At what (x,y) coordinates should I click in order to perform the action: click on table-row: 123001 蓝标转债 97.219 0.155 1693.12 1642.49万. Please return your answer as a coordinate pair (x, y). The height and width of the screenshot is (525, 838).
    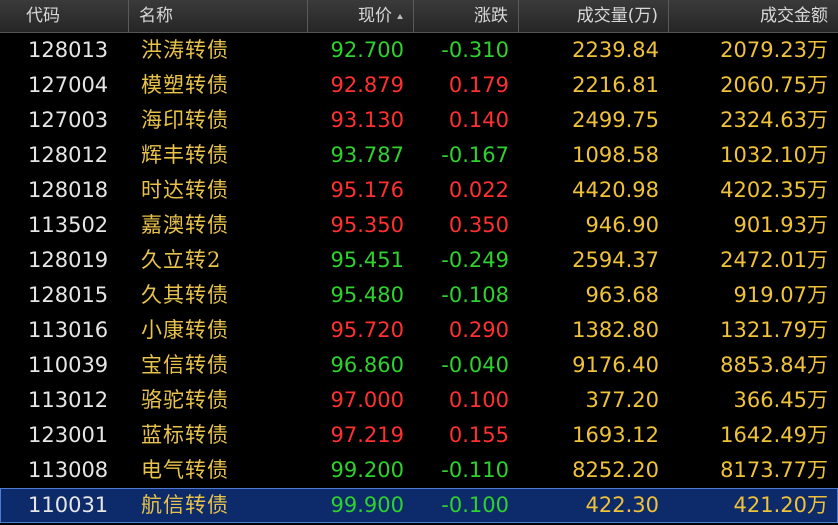
    Looking at the image, I should click on (419, 435).